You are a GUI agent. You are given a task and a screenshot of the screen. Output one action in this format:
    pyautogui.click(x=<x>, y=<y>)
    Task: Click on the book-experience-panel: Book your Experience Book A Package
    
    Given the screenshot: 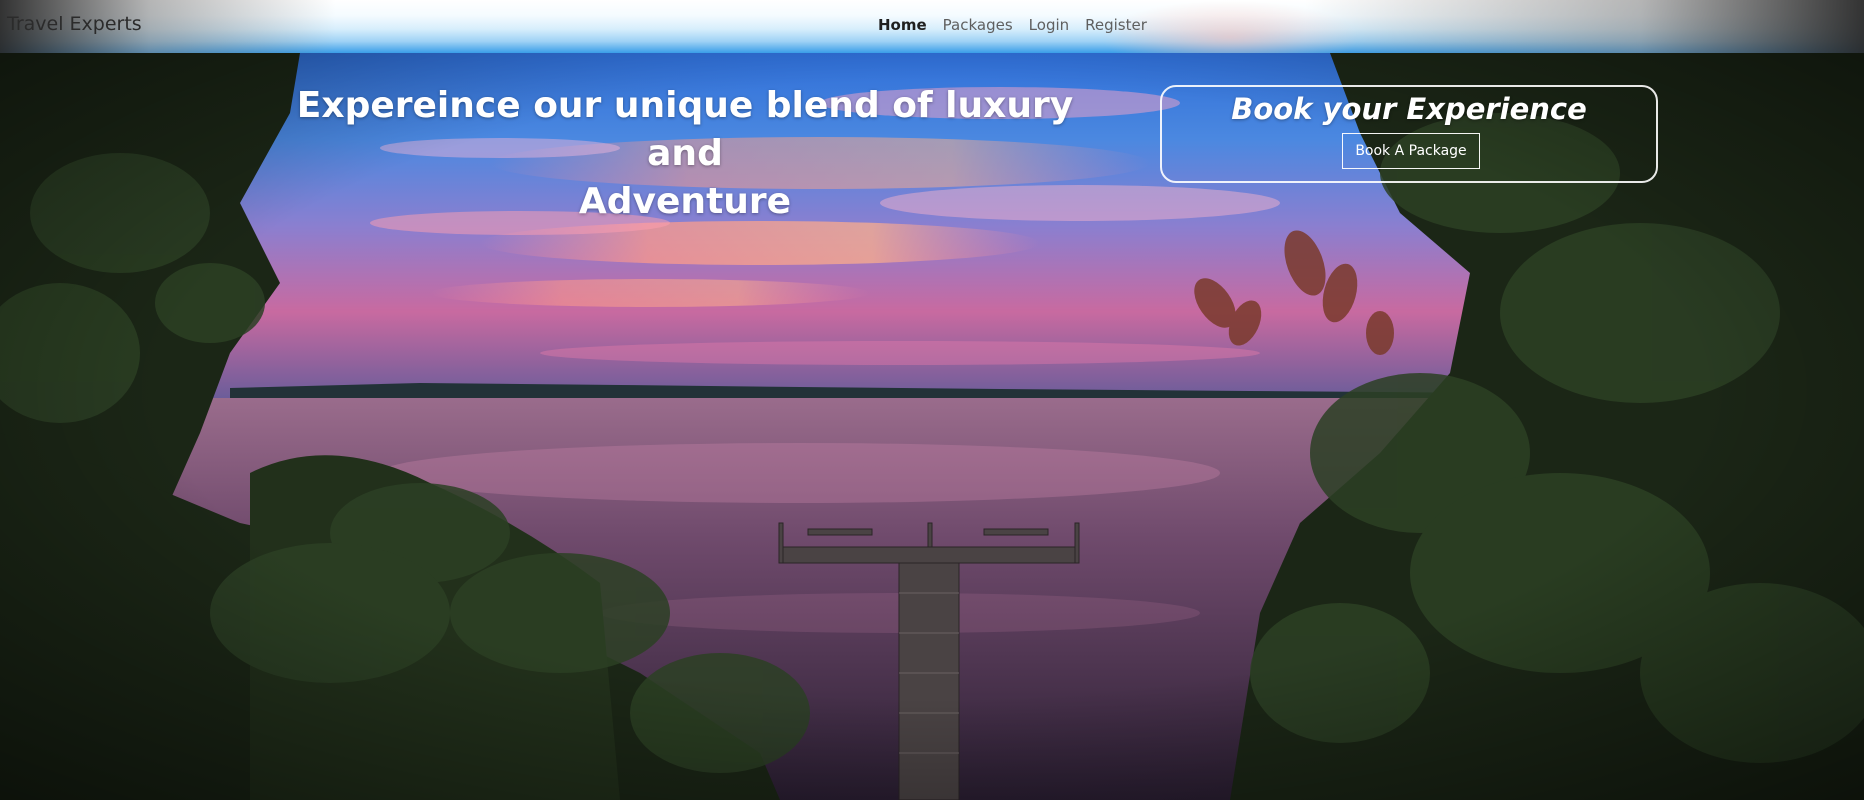 What is the action you would take?
    pyautogui.click(x=1409, y=134)
    